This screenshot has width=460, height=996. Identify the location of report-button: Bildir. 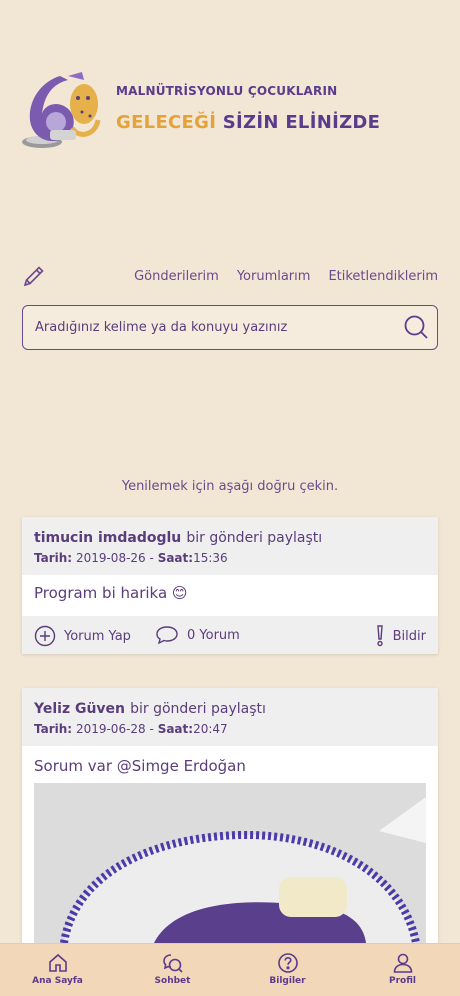
(400, 636).